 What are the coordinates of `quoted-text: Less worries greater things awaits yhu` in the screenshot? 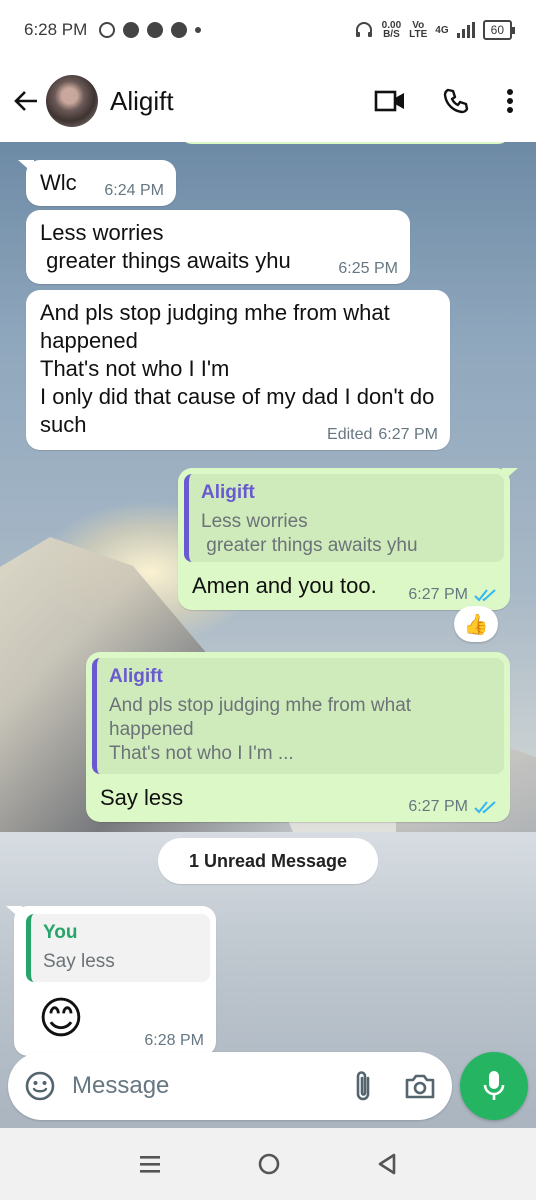 It's located at (309, 533).